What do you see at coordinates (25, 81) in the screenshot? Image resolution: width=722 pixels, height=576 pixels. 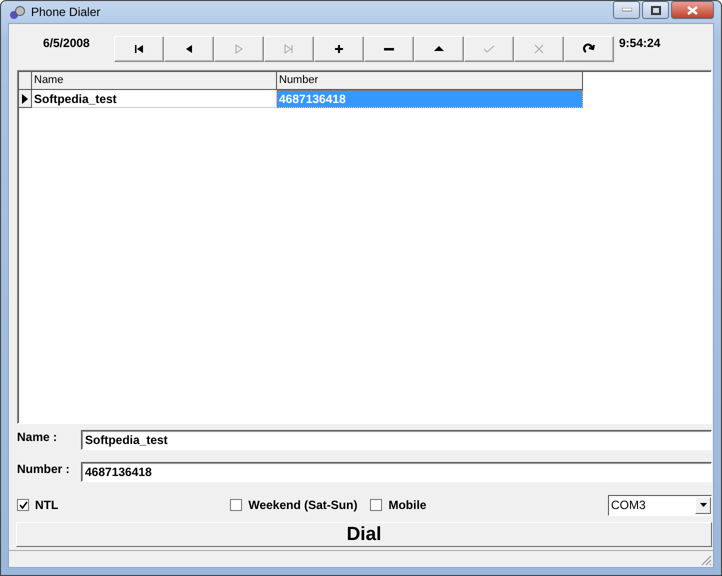 I see `grid-corner-cell` at bounding box center [25, 81].